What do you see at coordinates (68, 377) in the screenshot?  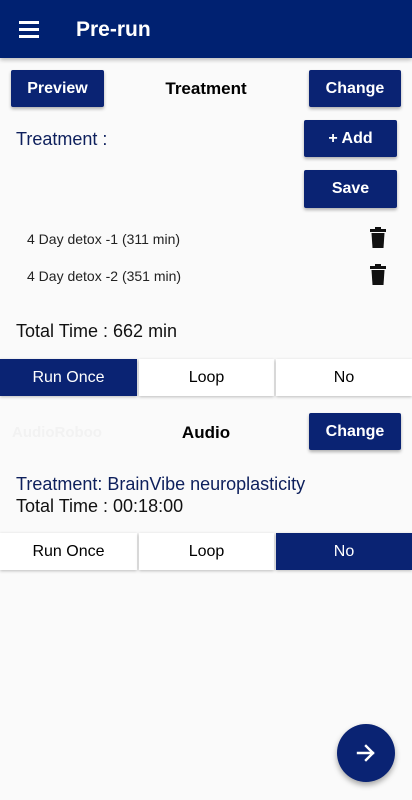 I see `treatment-mode-run-once: Run Once` at bounding box center [68, 377].